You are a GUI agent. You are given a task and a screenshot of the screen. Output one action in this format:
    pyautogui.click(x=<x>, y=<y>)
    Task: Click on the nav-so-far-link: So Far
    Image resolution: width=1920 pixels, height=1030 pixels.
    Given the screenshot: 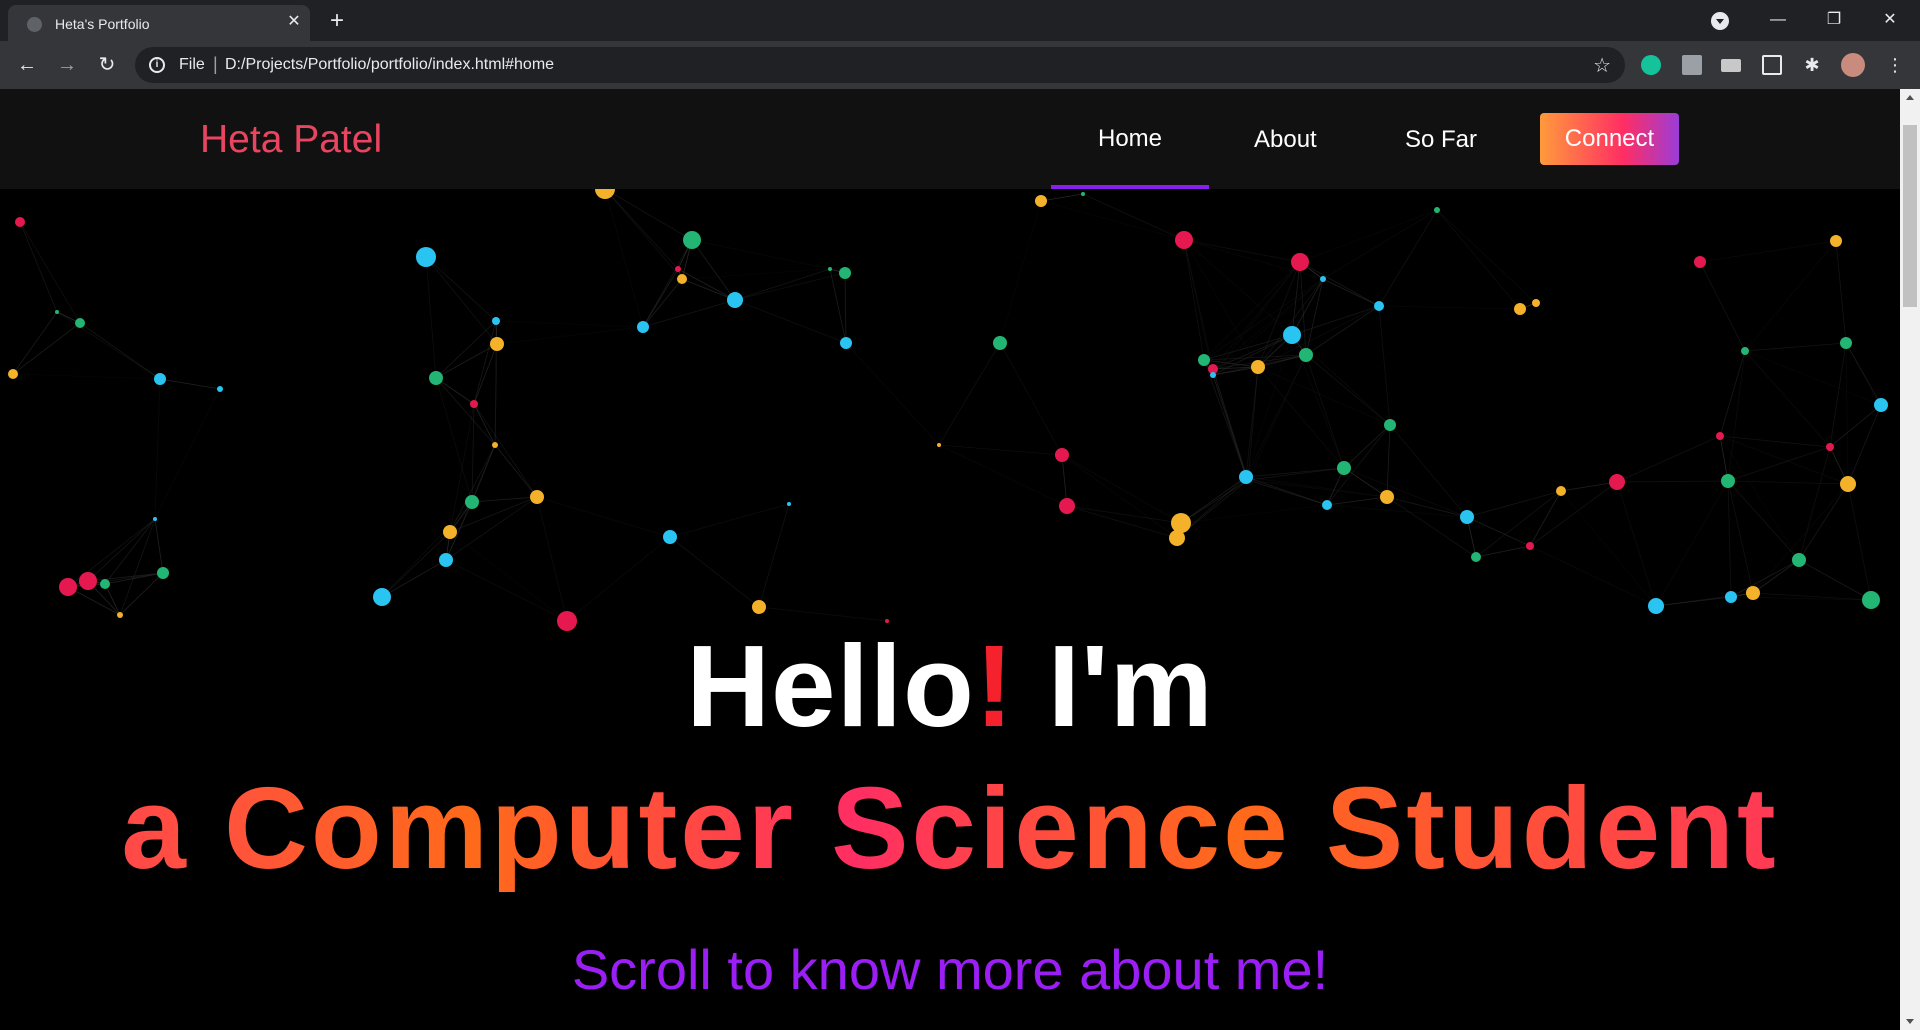 What is the action you would take?
    pyautogui.click(x=1441, y=140)
    